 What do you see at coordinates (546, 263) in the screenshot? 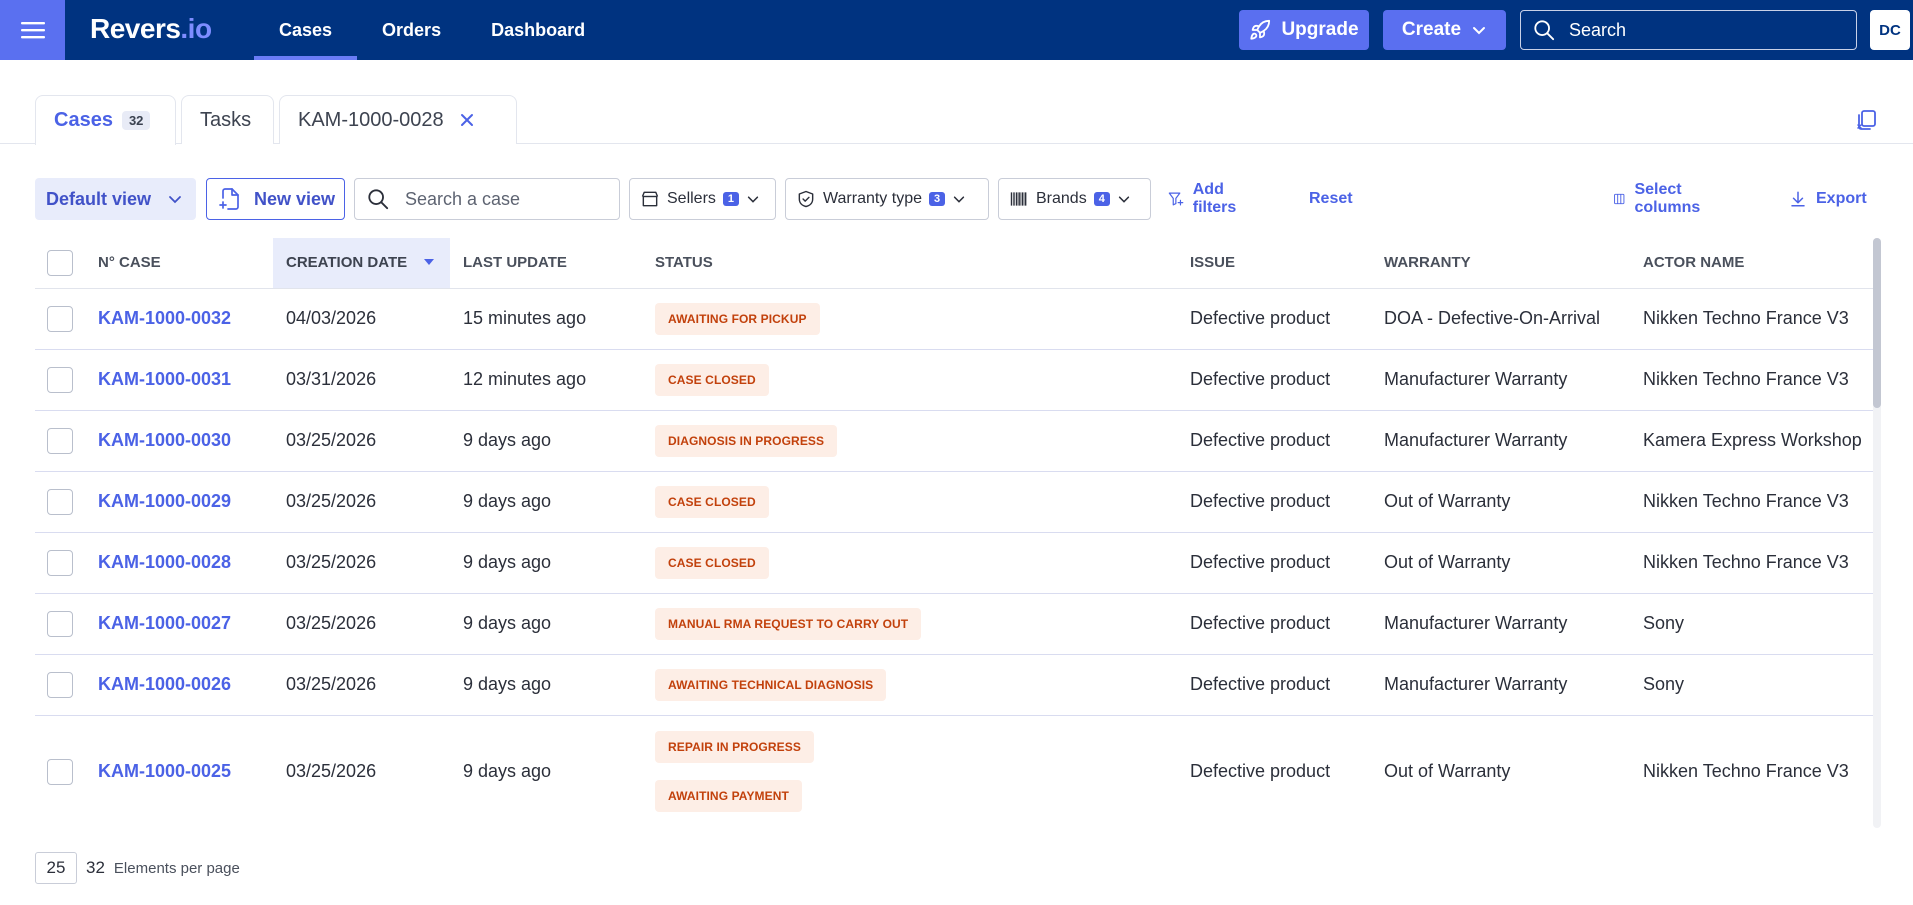
I see `column-header-last-update: LAST UPDATE` at bounding box center [546, 263].